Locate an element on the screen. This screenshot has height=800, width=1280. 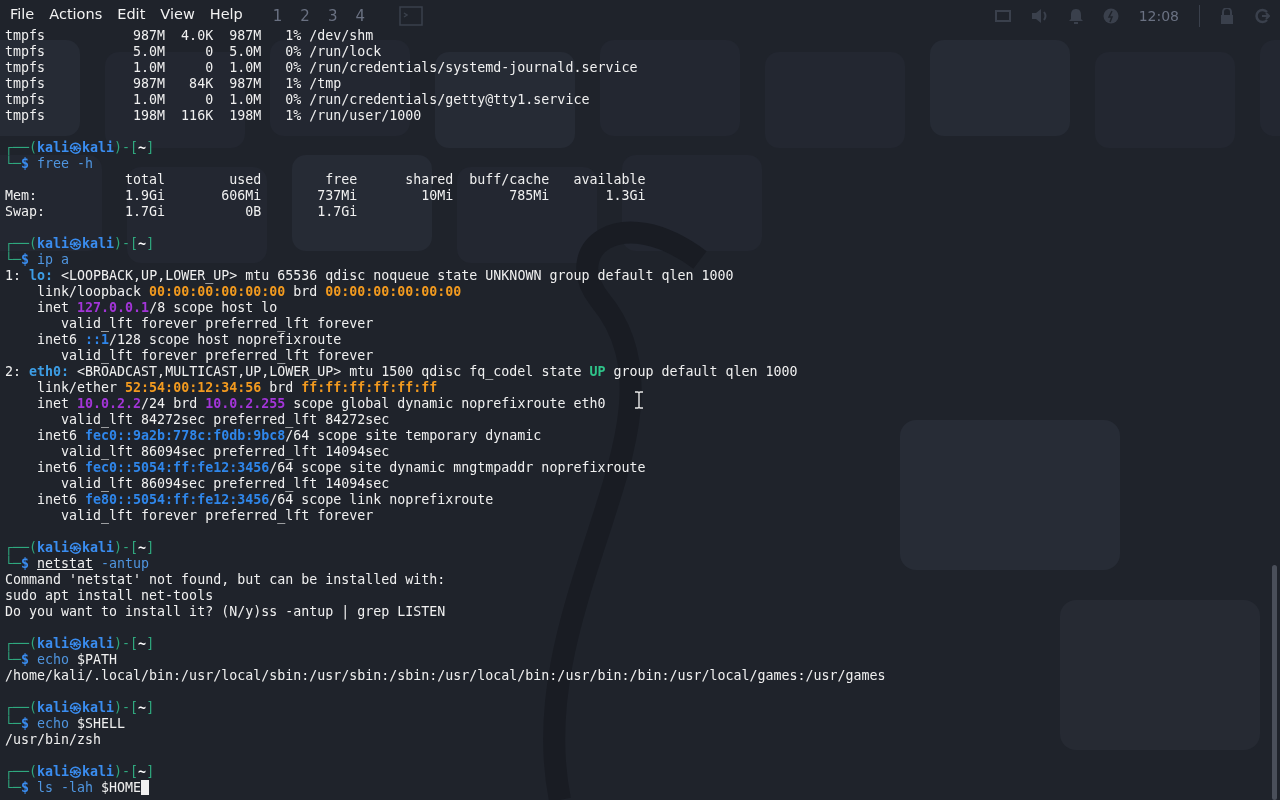
terminal-line: inet 10.0.2.2/24 brd 10.0.2.255 scope global dynamic noprefixroute eth0 is located at coordinates (321, 404).